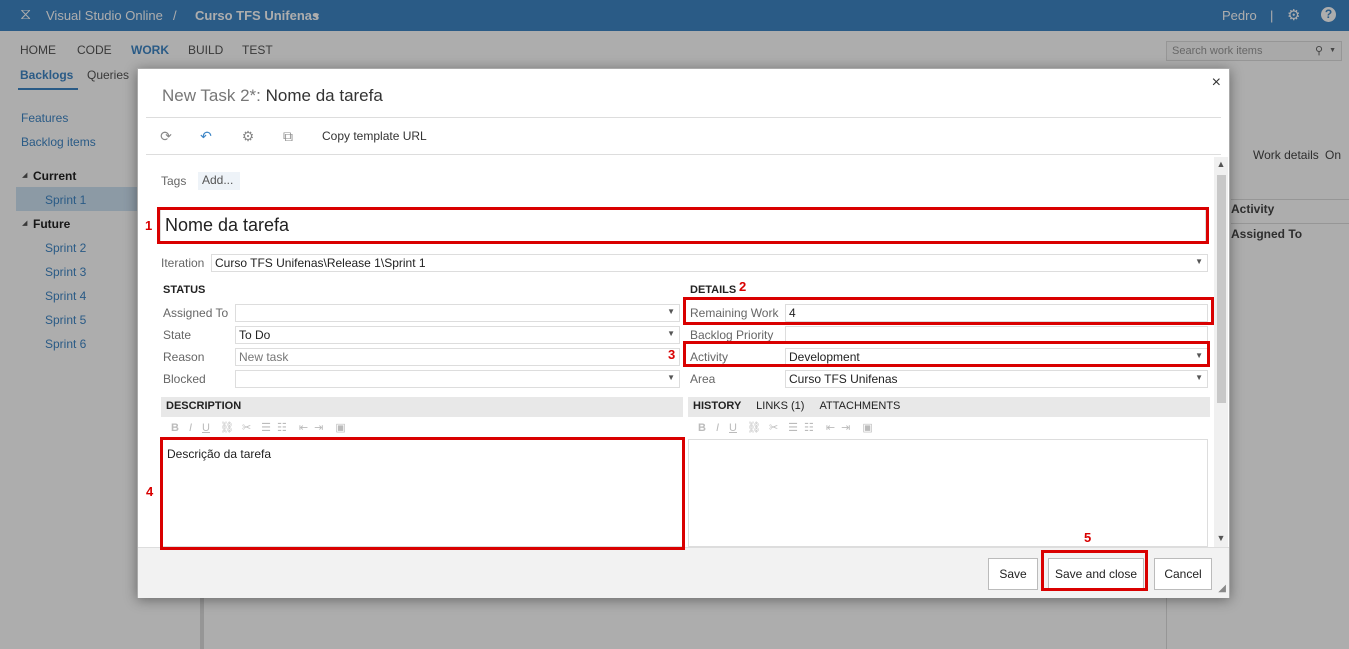  Describe the element at coordinates (149, 225) in the screenshot. I see `annotation-number: 1` at that location.